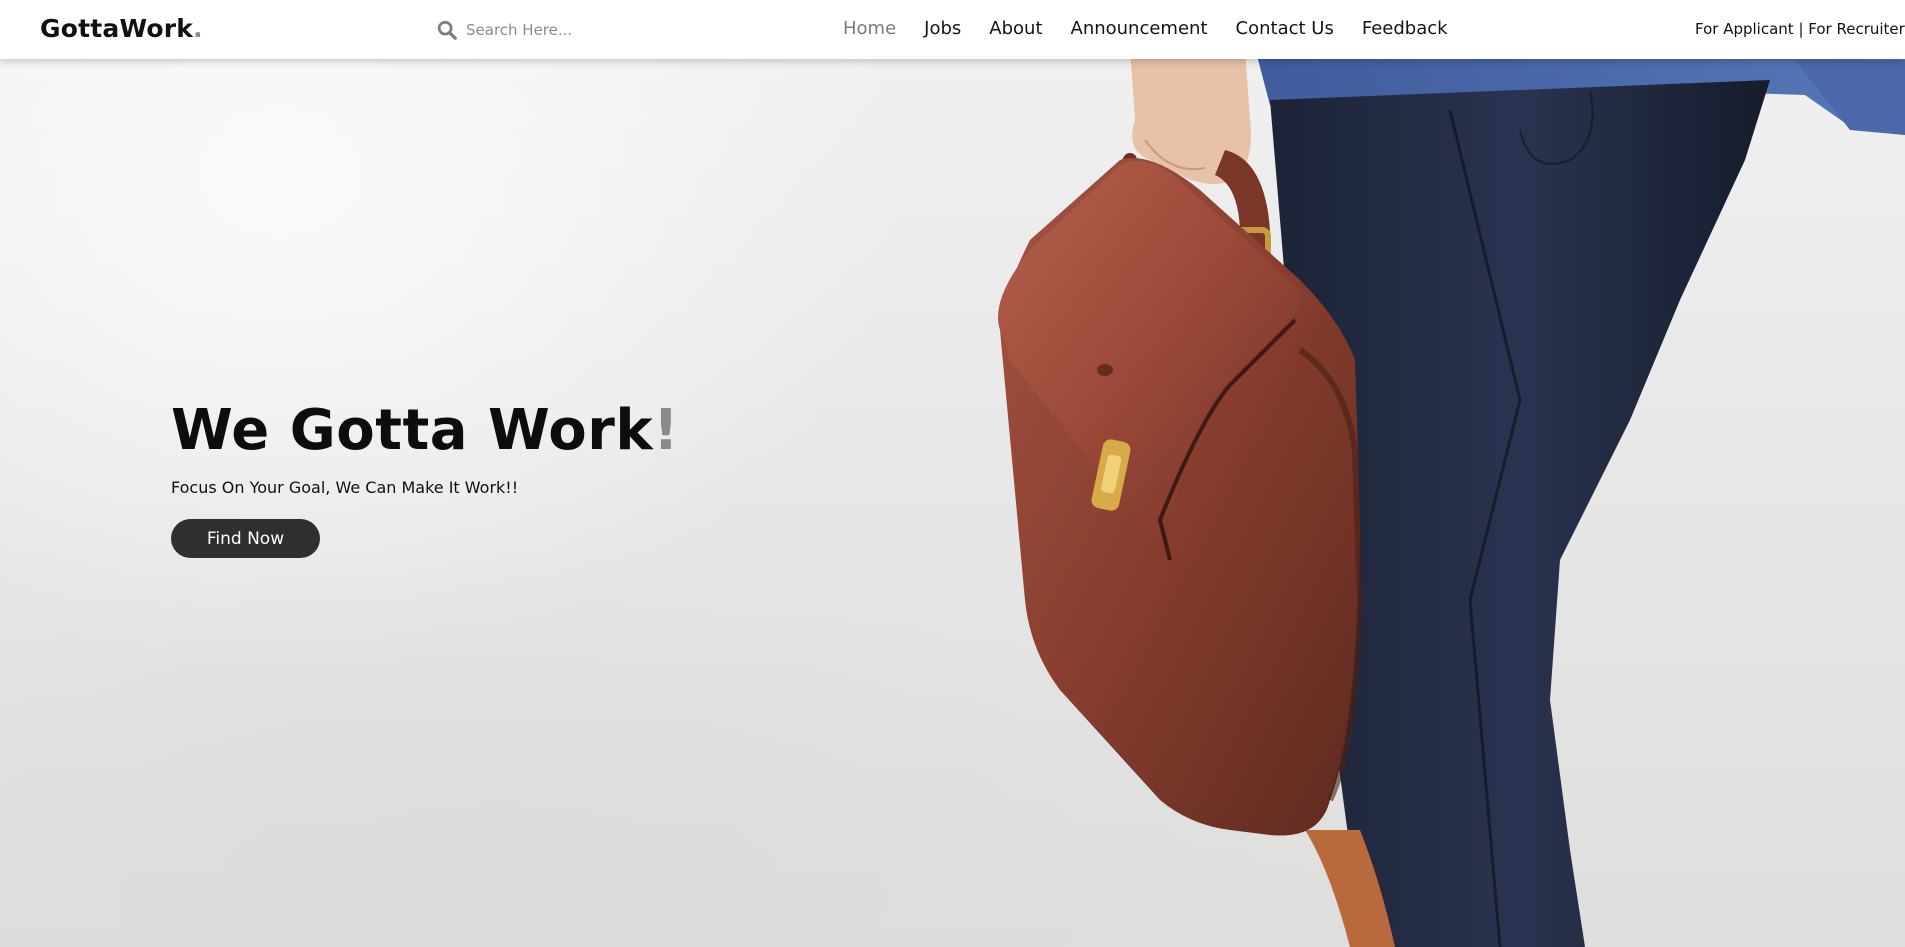 The image size is (1905, 947). What do you see at coordinates (245, 538) in the screenshot?
I see `find-now-button: Find Now` at bounding box center [245, 538].